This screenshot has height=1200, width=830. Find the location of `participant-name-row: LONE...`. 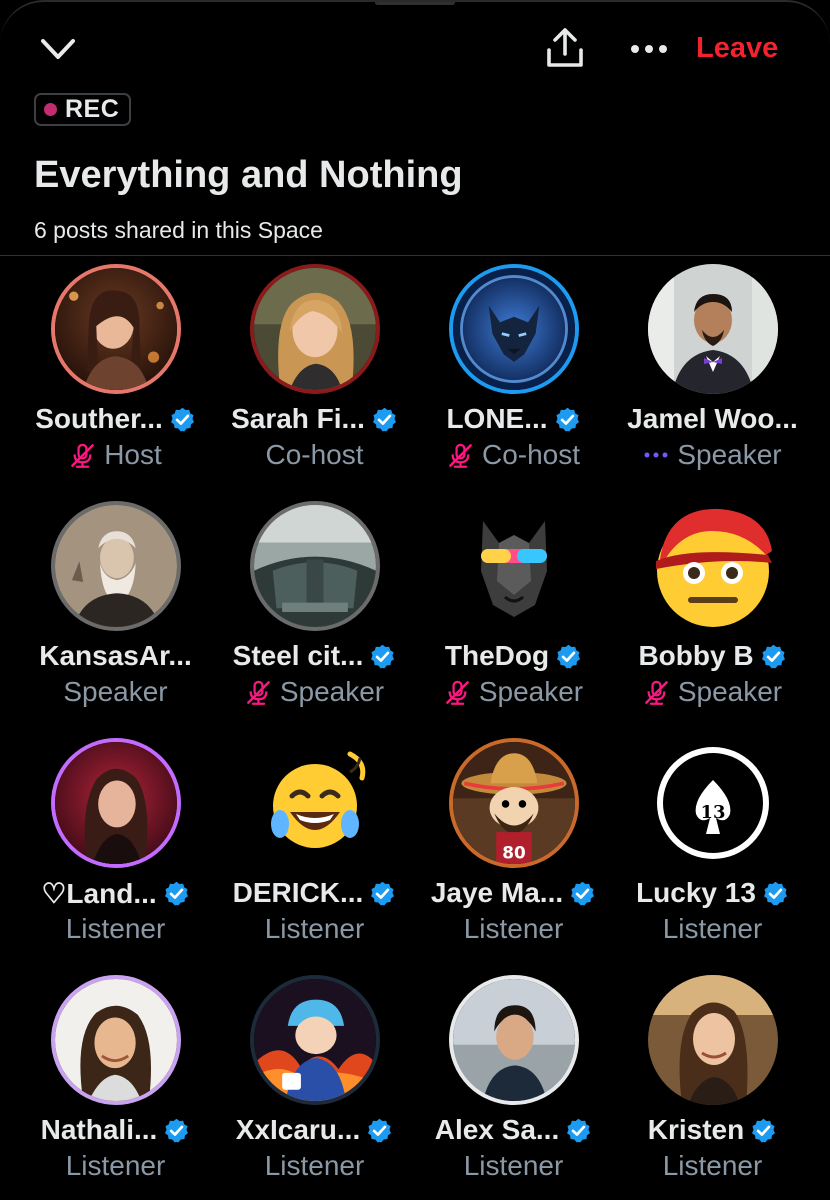

participant-name-row: LONE... is located at coordinates (513, 419).